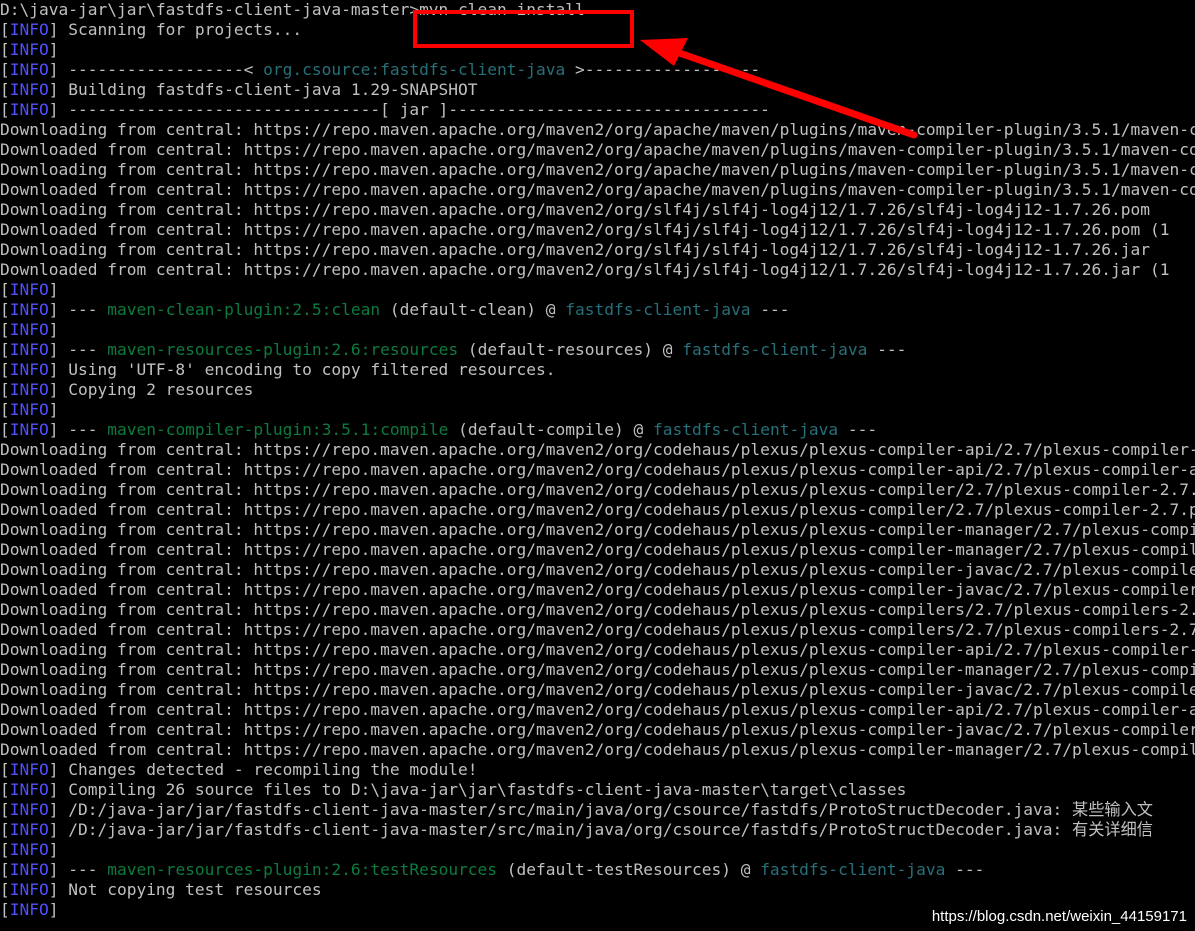  Describe the element at coordinates (570, 349) in the screenshot. I see `line-text: (default-resources) @` at that location.